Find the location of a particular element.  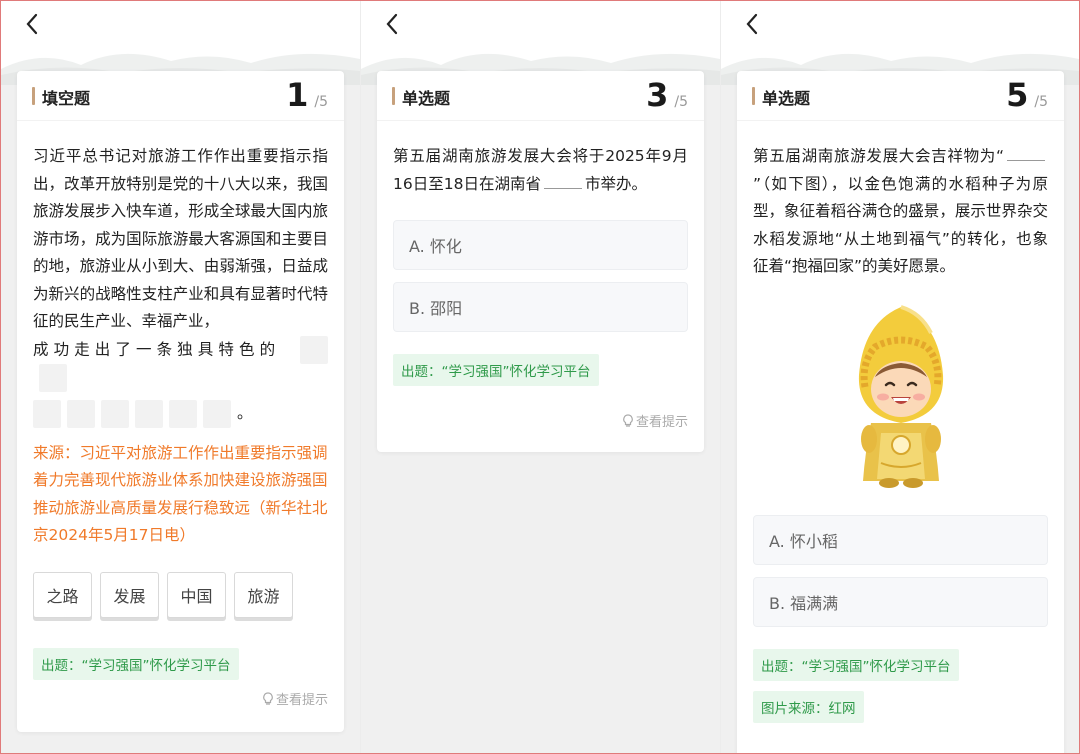

option-label: B. 福满满 is located at coordinates (804, 603).